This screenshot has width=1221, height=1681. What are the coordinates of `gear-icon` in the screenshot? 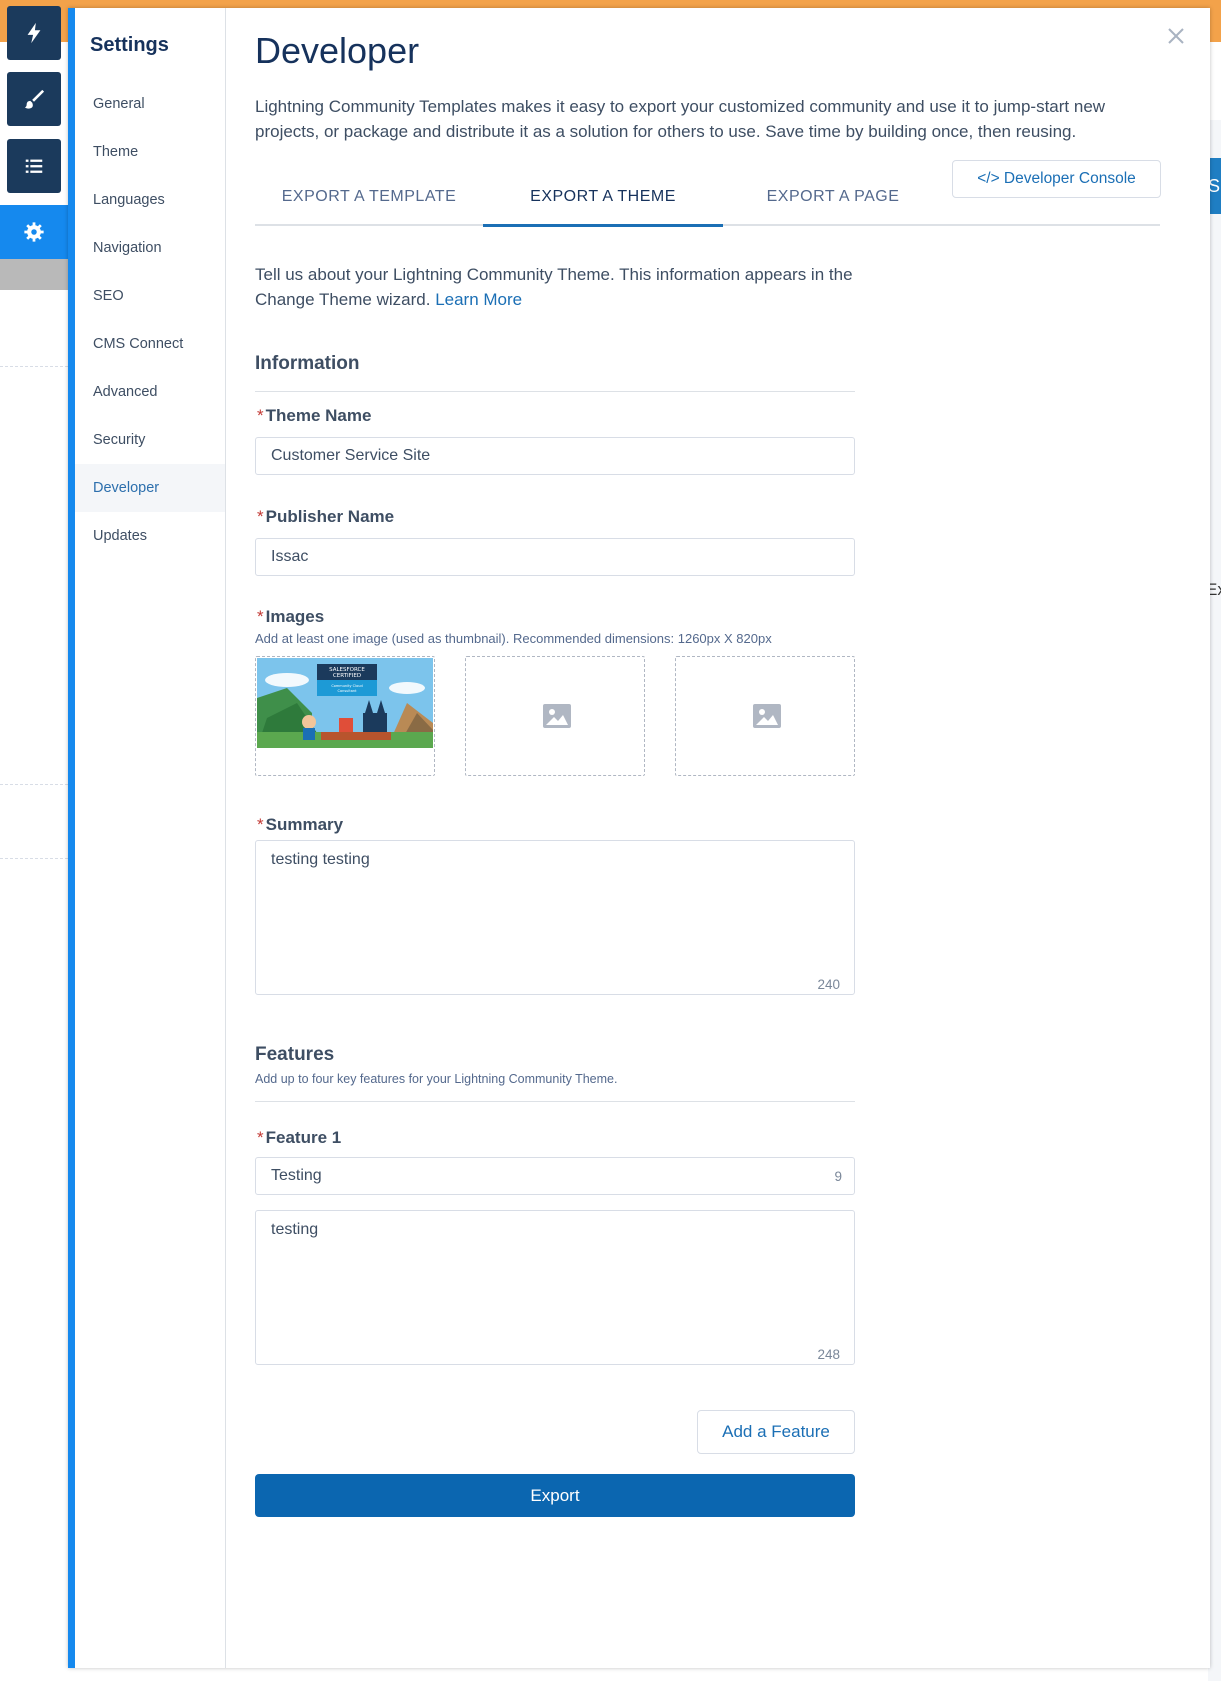 It's located at (34, 232).